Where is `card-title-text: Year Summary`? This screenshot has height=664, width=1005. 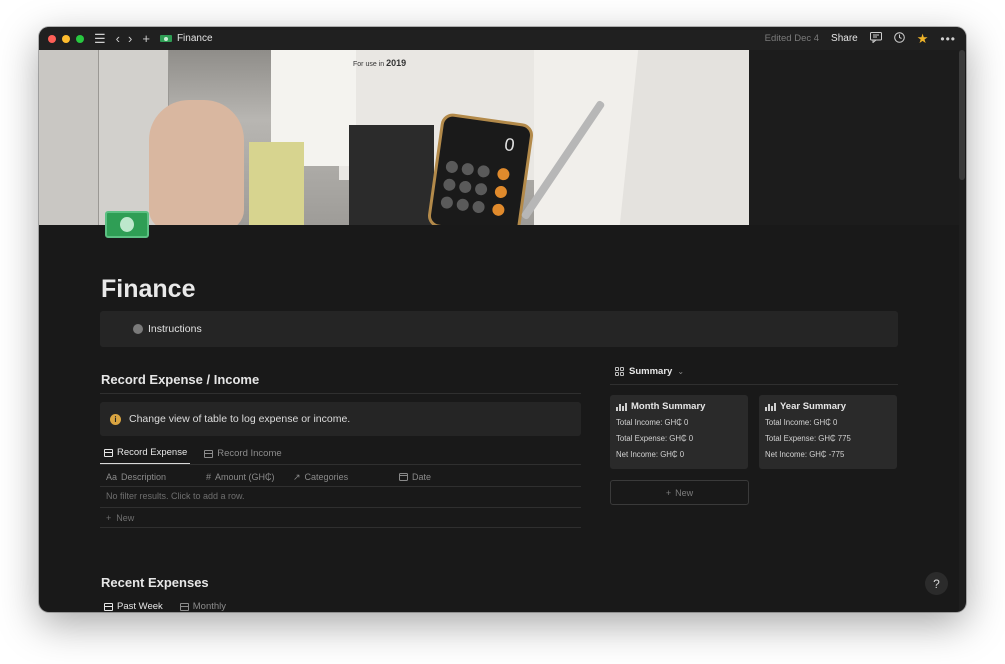 card-title-text: Year Summary is located at coordinates (813, 406).